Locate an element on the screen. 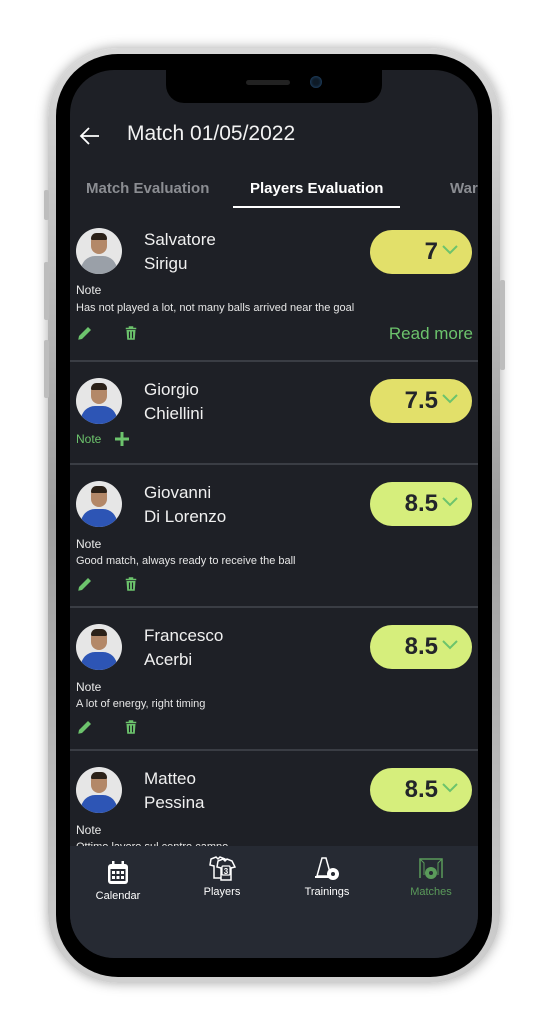 The height and width of the screenshot is (1019, 551). jerseys-icon: 3 is located at coordinates (223, 868).